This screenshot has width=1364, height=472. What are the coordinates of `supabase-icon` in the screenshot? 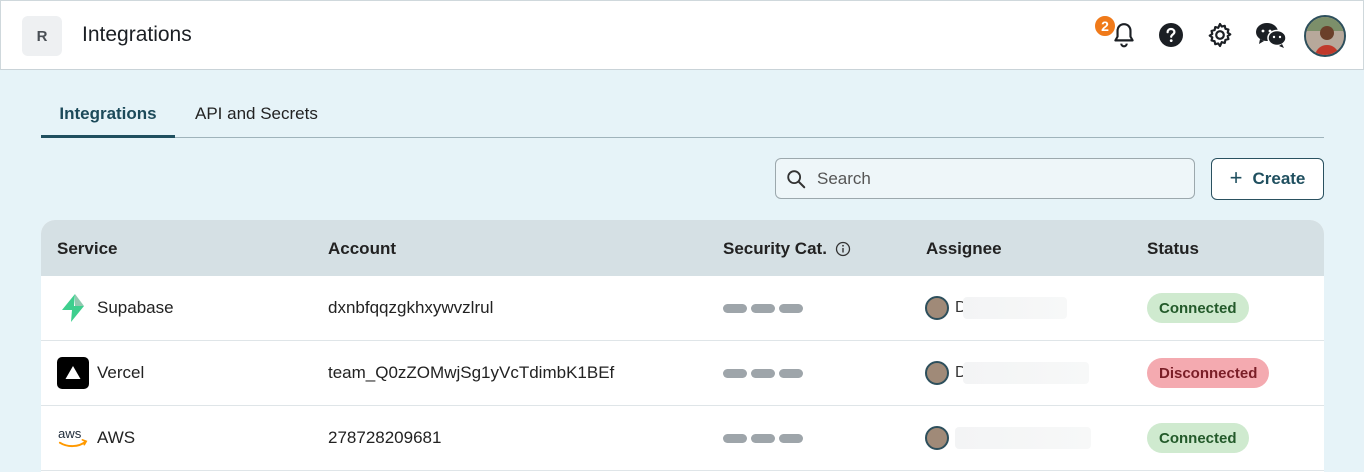 It's located at (73, 308).